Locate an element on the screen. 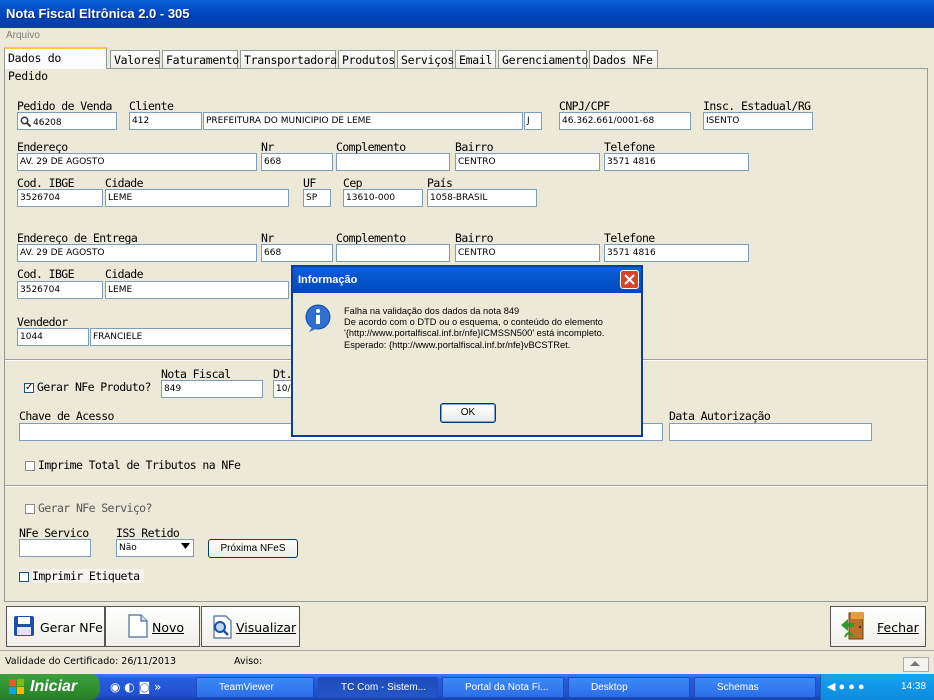 The image size is (934, 700). gerar-nfe-button: Gerar NFe is located at coordinates (55, 626).